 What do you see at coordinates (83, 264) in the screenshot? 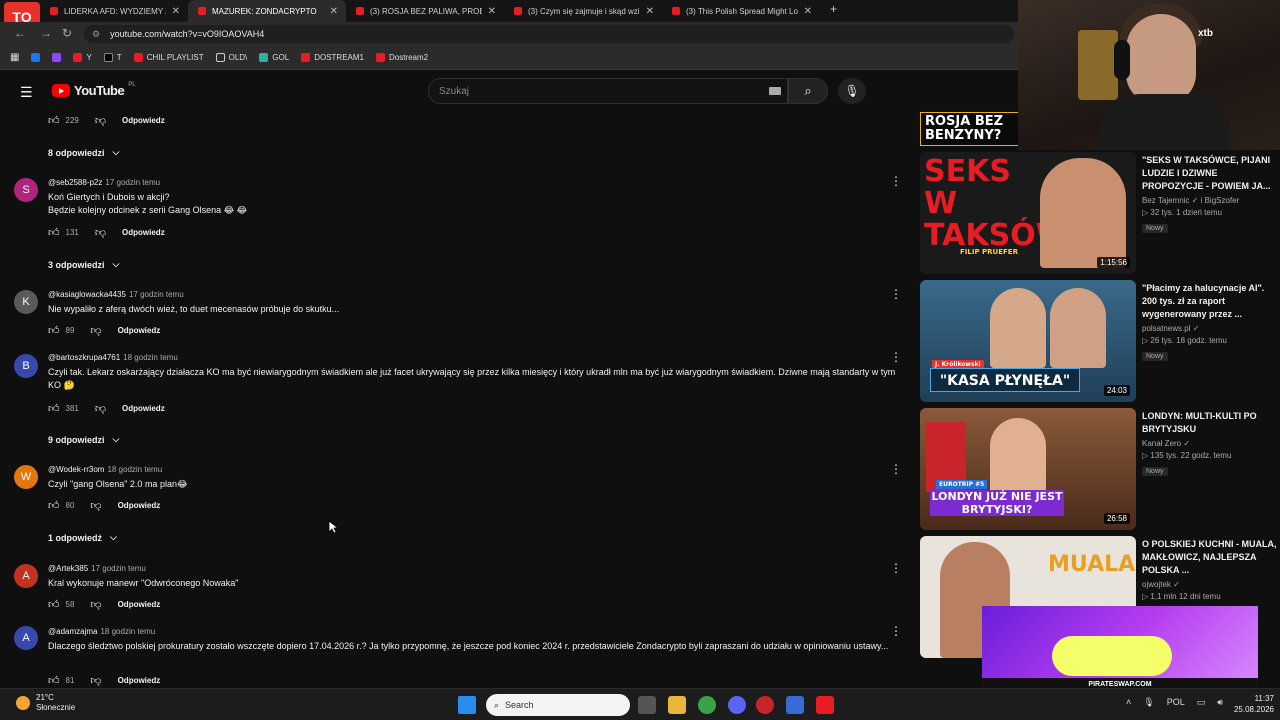
I see `show-replies-button: 3 odpowiedzi ⌵` at bounding box center [83, 264].